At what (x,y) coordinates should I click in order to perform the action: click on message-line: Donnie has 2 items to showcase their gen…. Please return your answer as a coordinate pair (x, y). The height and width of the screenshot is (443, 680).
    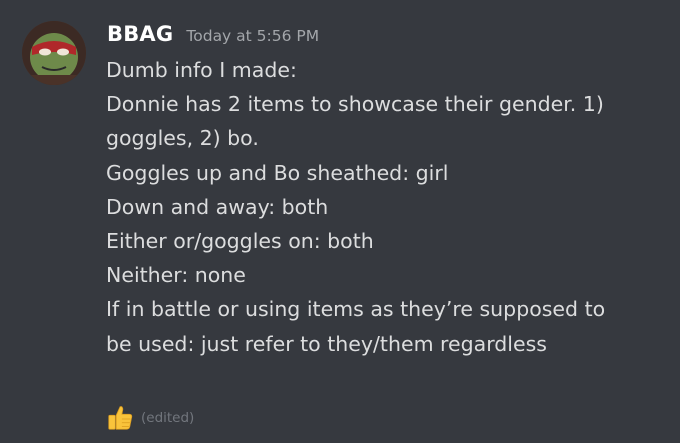
    Looking at the image, I should click on (355, 104).